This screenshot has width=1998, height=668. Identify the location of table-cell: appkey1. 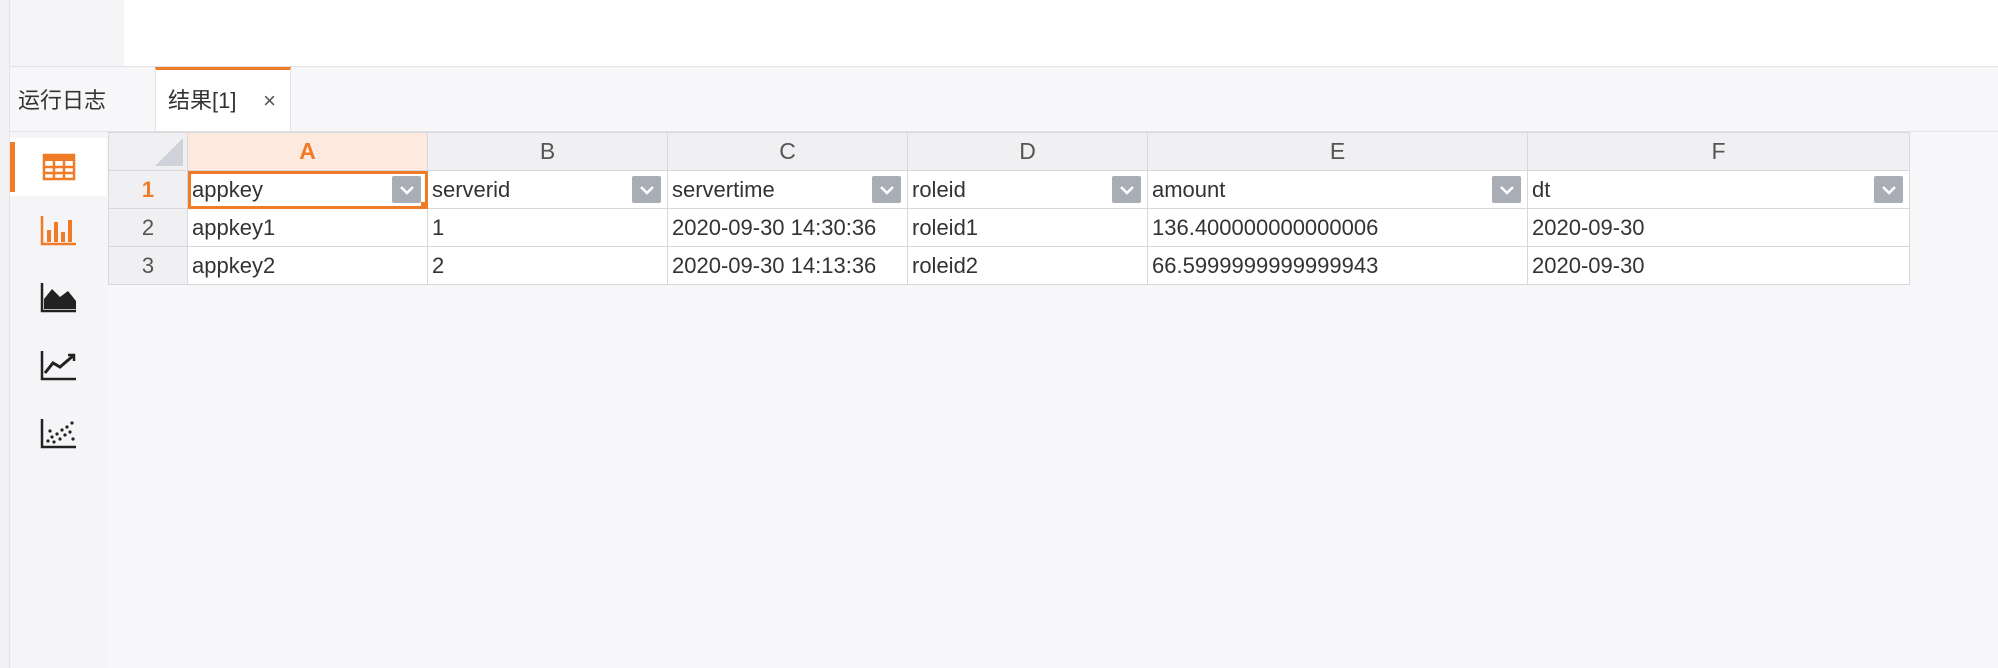
(307, 227).